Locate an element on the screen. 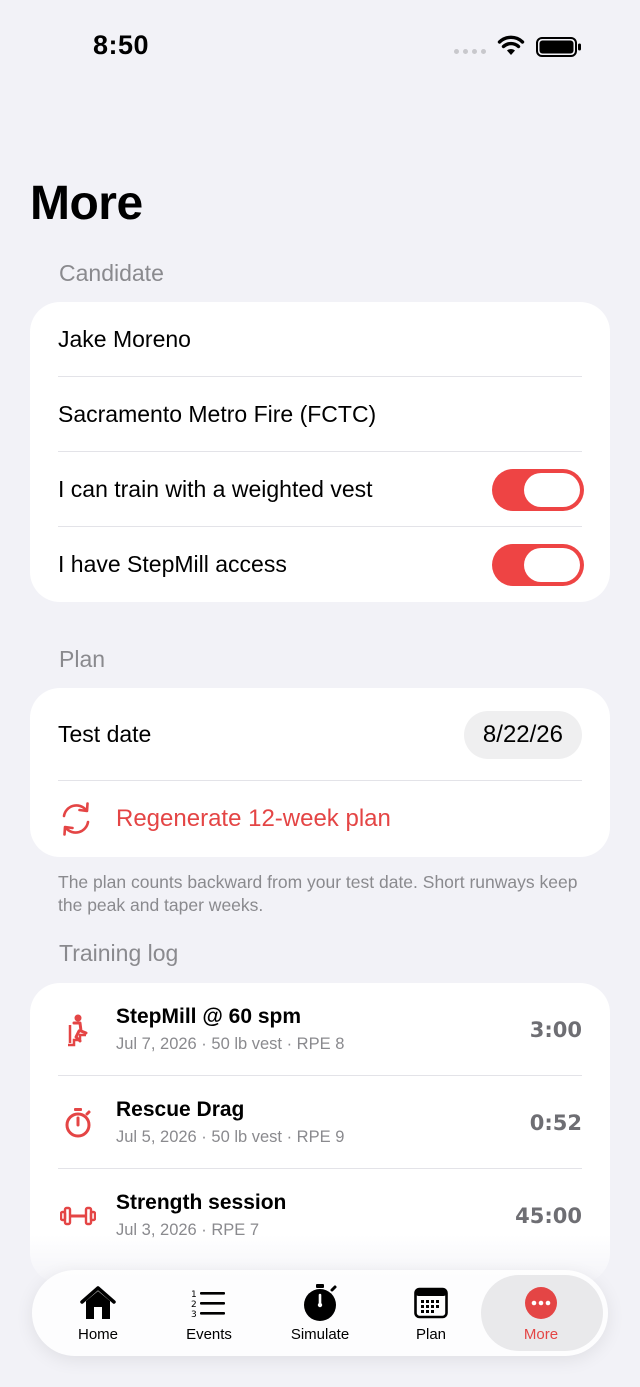 The image size is (640, 1387). stopwatch-icon is located at coordinates (78, 1123).